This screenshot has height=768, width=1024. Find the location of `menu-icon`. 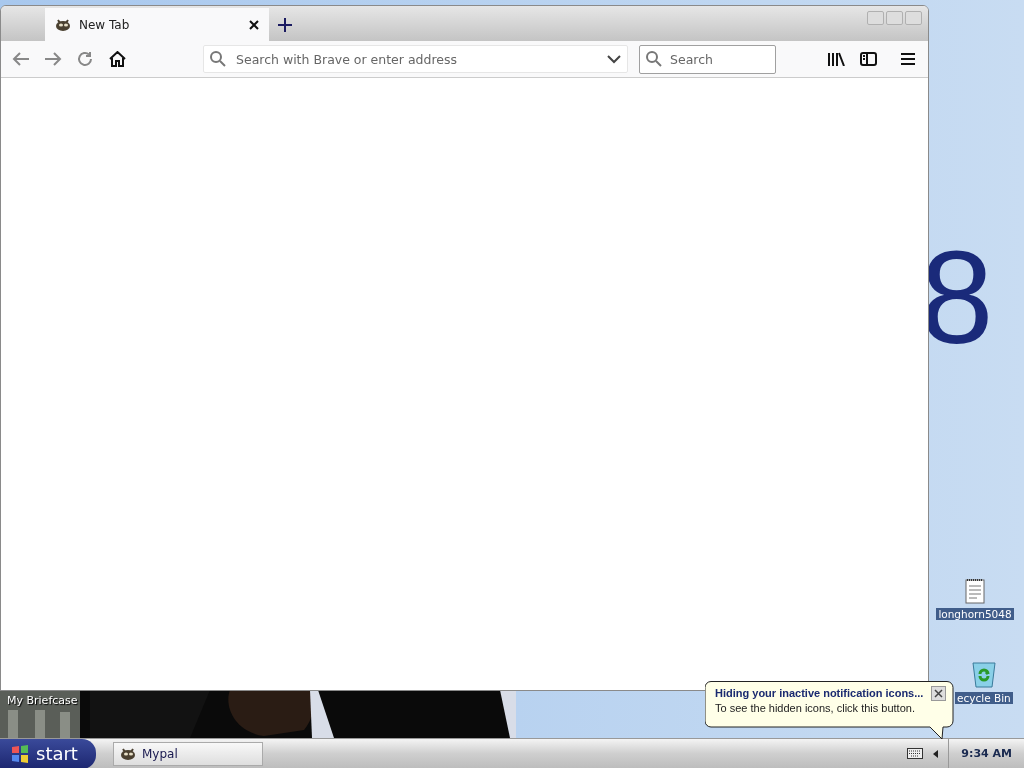

menu-icon is located at coordinates (908, 59).